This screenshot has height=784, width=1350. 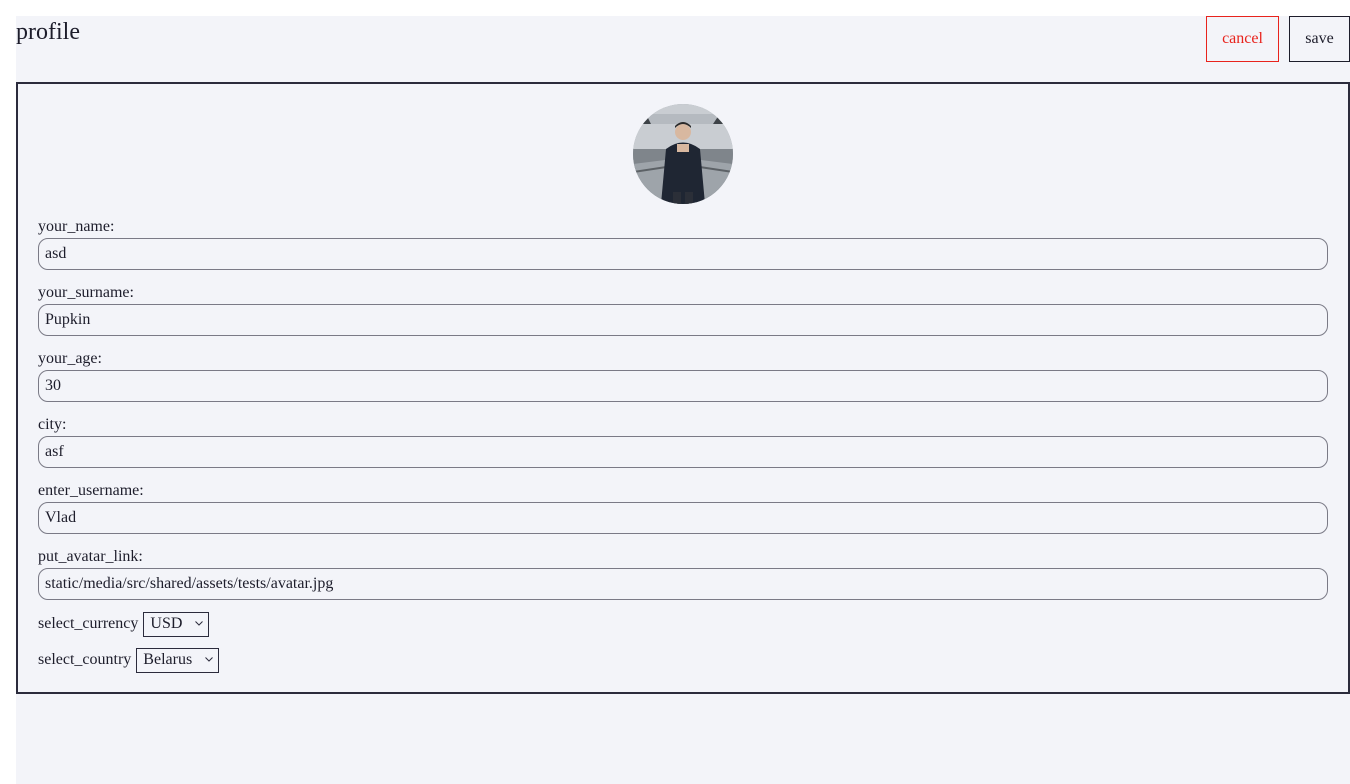 I want to click on avatar, so click(x=683, y=154).